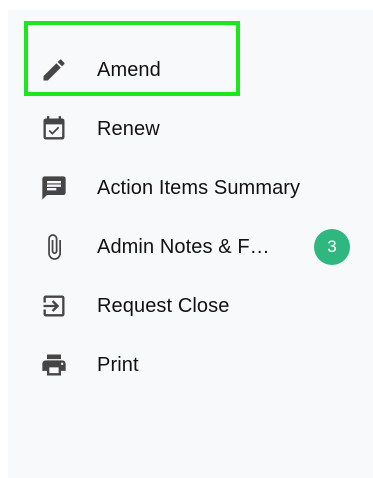 The width and height of the screenshot is (373, 478). I want to click on menu-item-admin-notes: Admin Notes & F… 3, so click(190, 247).